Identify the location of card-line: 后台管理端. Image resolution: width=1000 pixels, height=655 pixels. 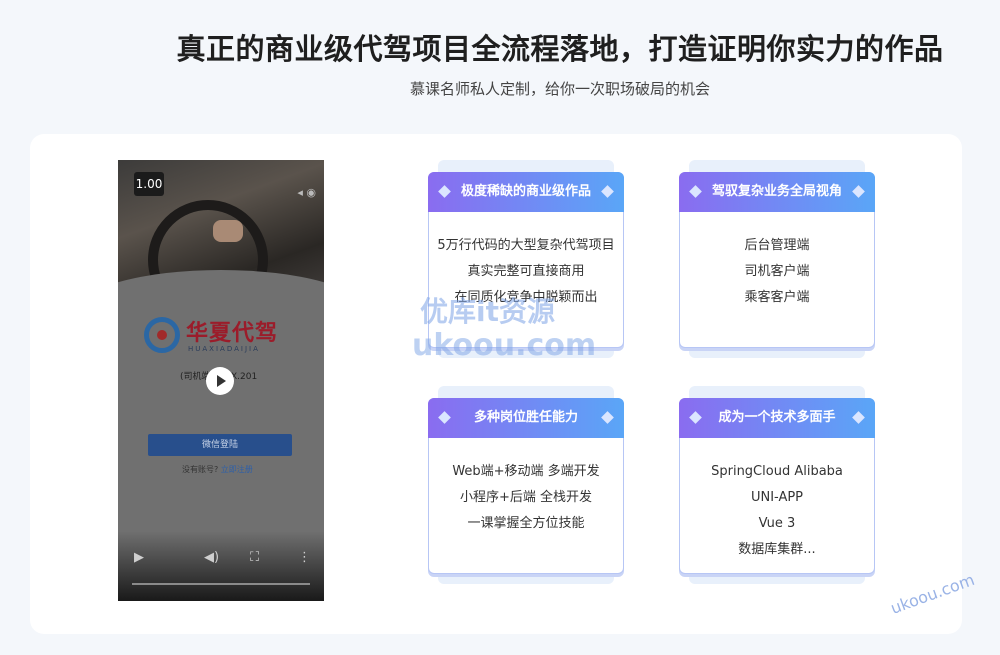
(777, 245).